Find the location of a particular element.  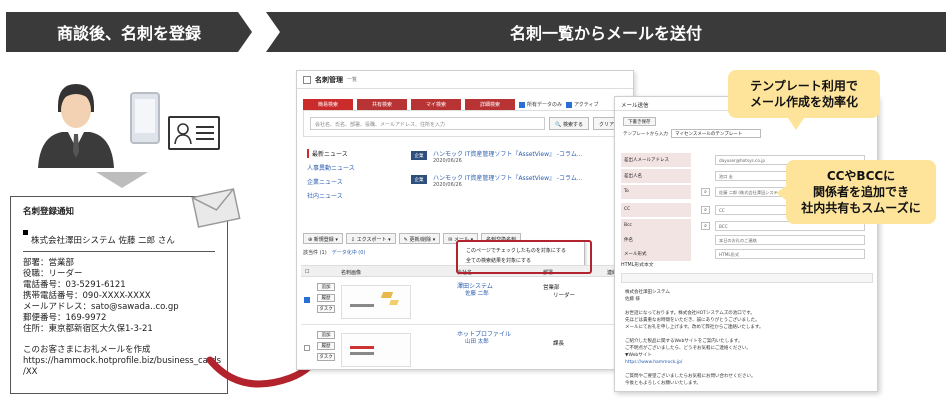

table-row: 追加 履歴 タスク ホットプロファイル 山田 太郎 課長 is located at coordinates (466, 347).